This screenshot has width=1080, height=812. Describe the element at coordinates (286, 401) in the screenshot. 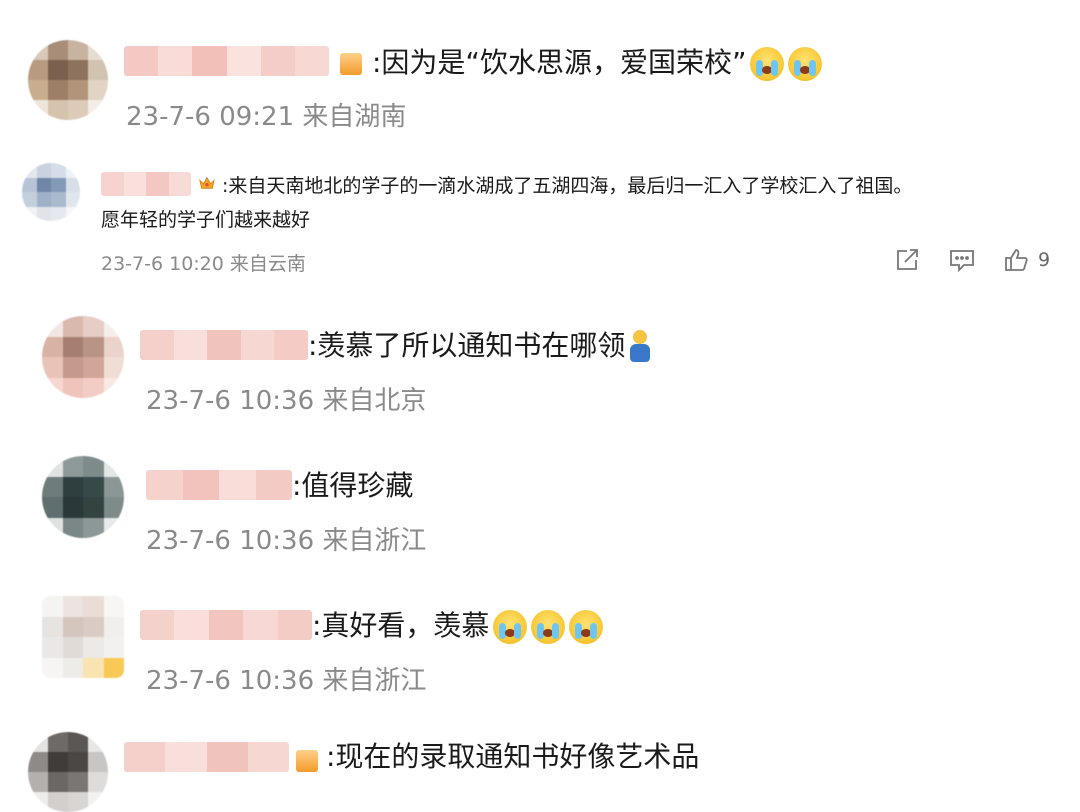

I see `comment-meta: 23-7-6 10:36 来自北京` at that location.